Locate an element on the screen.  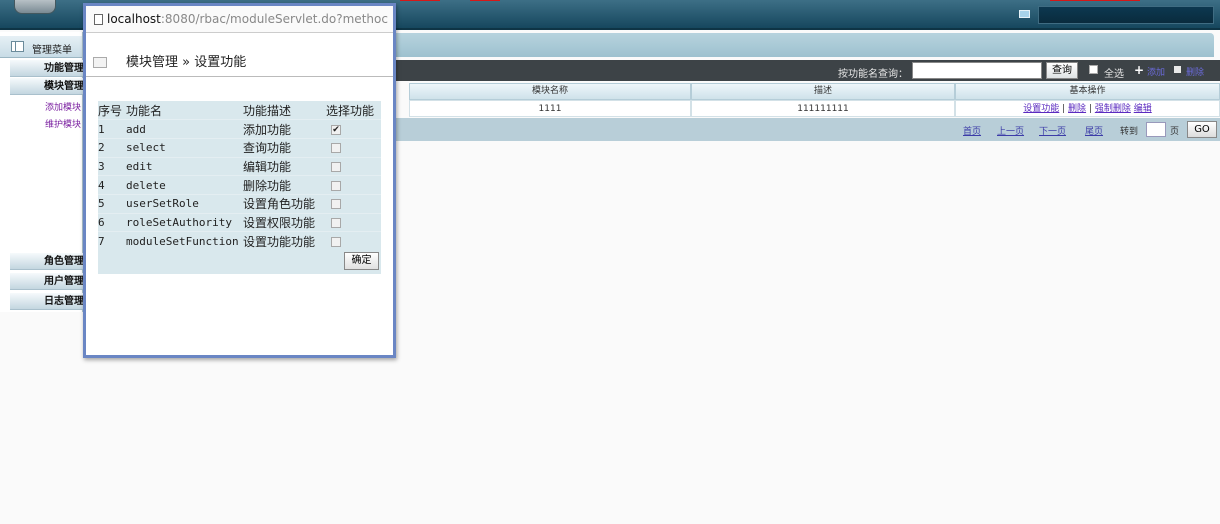
sidebar-group-role: 角色管理 is located at coordinates (46, 261).